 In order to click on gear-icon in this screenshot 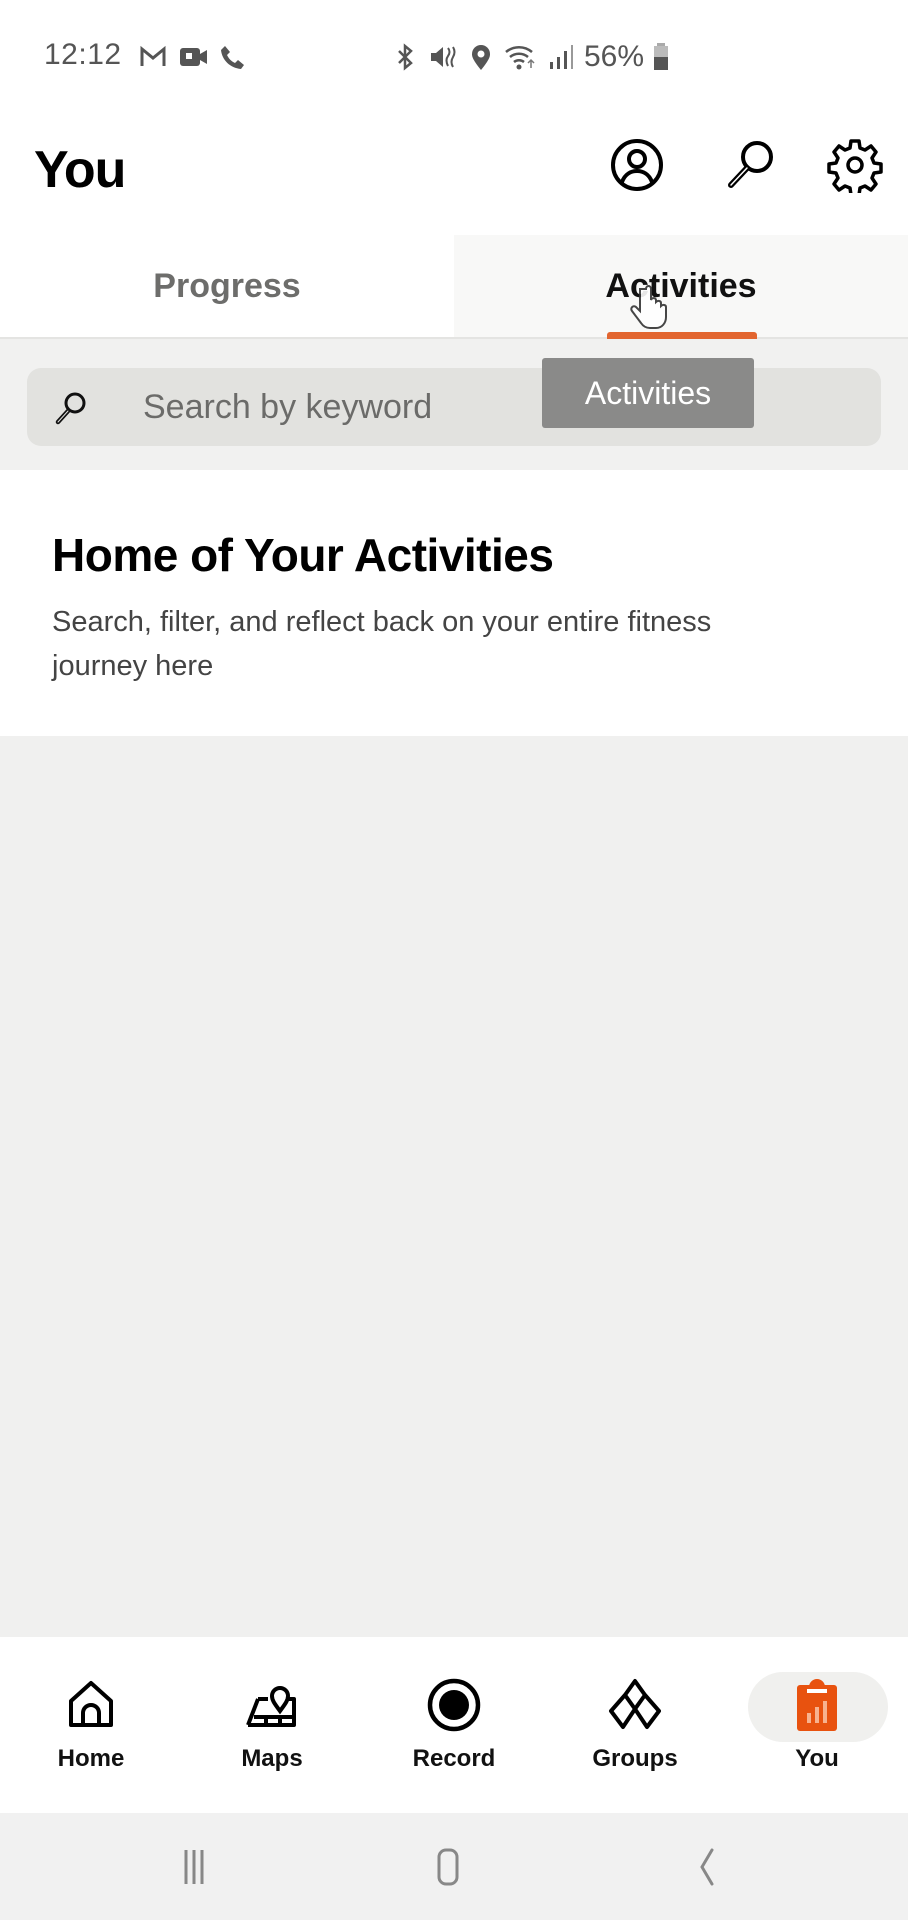, I will do `click(855, 166)`.